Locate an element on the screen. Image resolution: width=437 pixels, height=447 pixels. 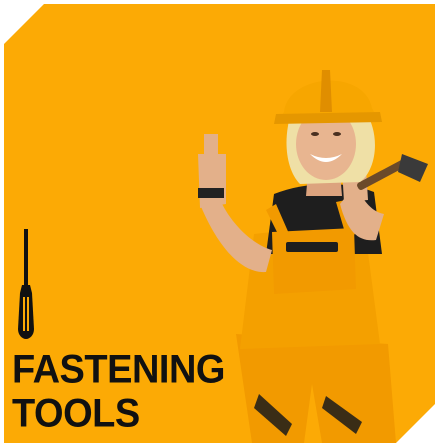
title-line-tools: TOOLS is located at coordinates (76, 413).